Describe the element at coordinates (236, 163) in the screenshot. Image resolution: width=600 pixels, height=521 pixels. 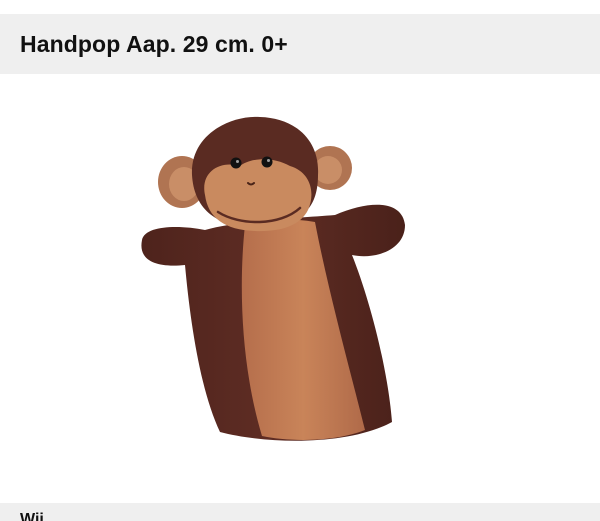
I see `puppet-eye-left` at that location.